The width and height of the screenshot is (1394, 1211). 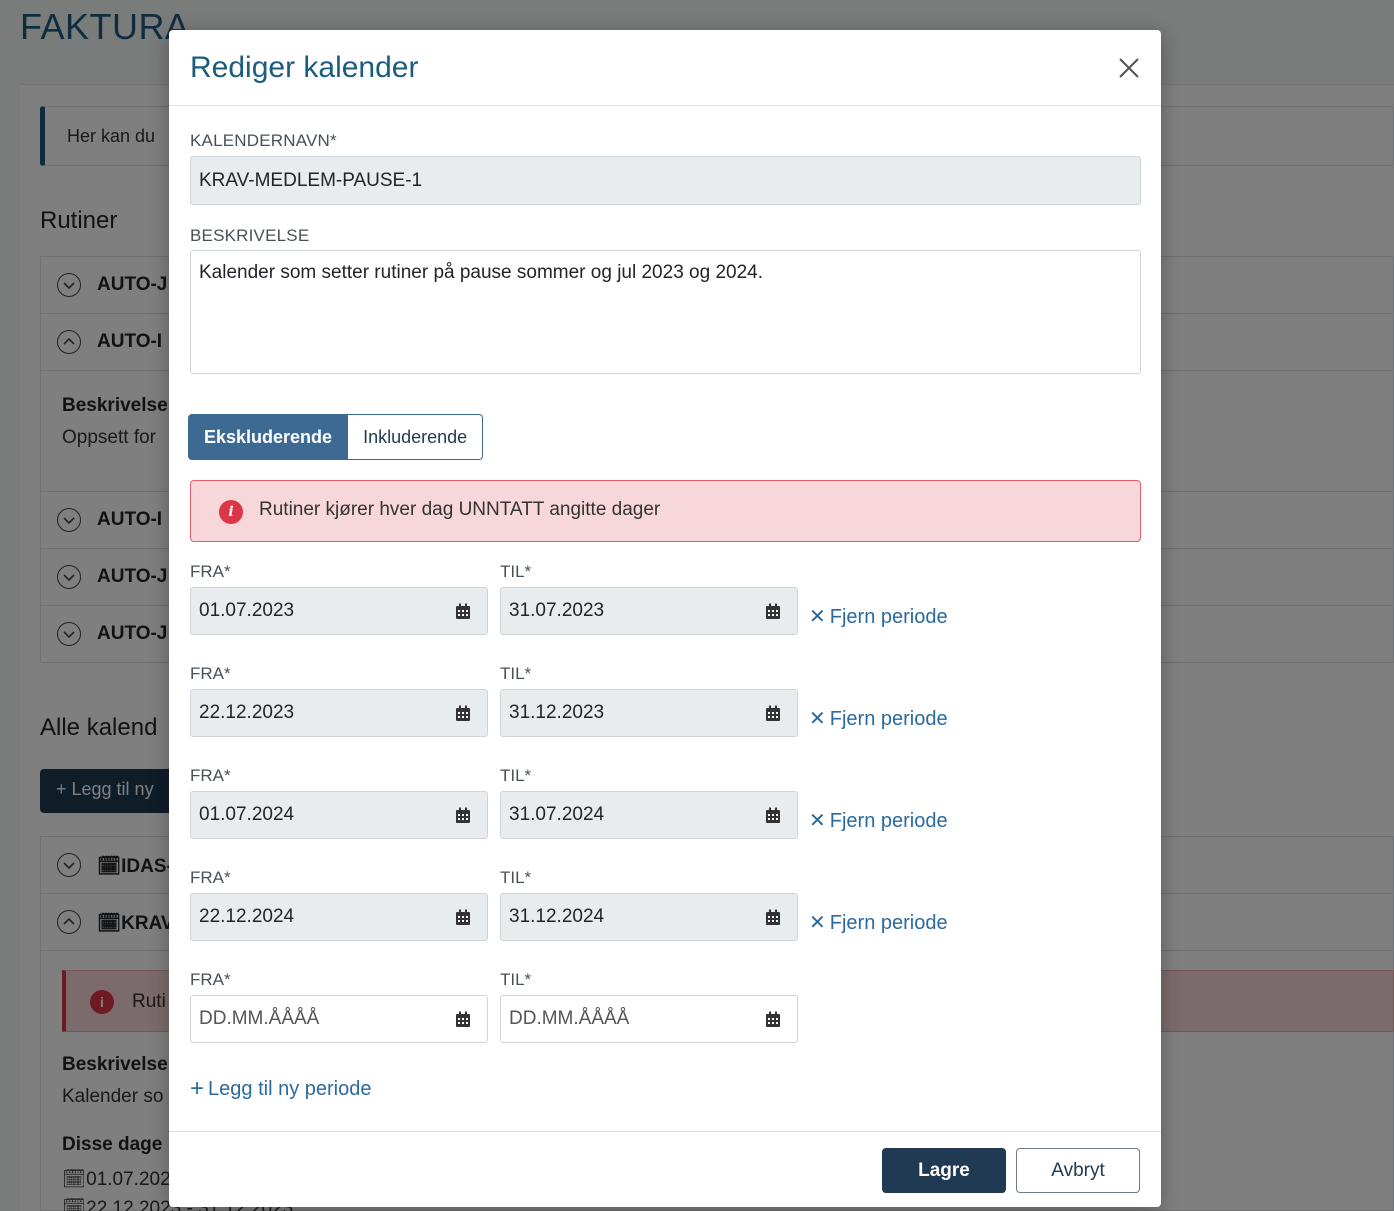 I want to click on from-date-input: 01.07.2024, so click(x=339, y=815).